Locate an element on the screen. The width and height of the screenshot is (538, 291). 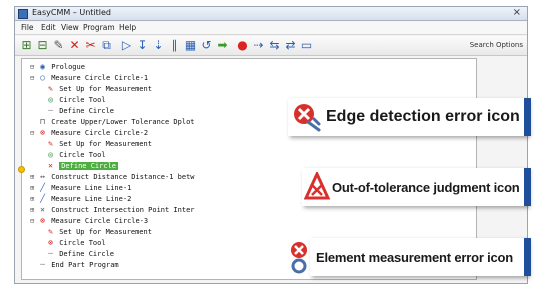
tree-row: ⊟ ⊗ Measure Circle Circle-2 is located at coordinates (89, 133).